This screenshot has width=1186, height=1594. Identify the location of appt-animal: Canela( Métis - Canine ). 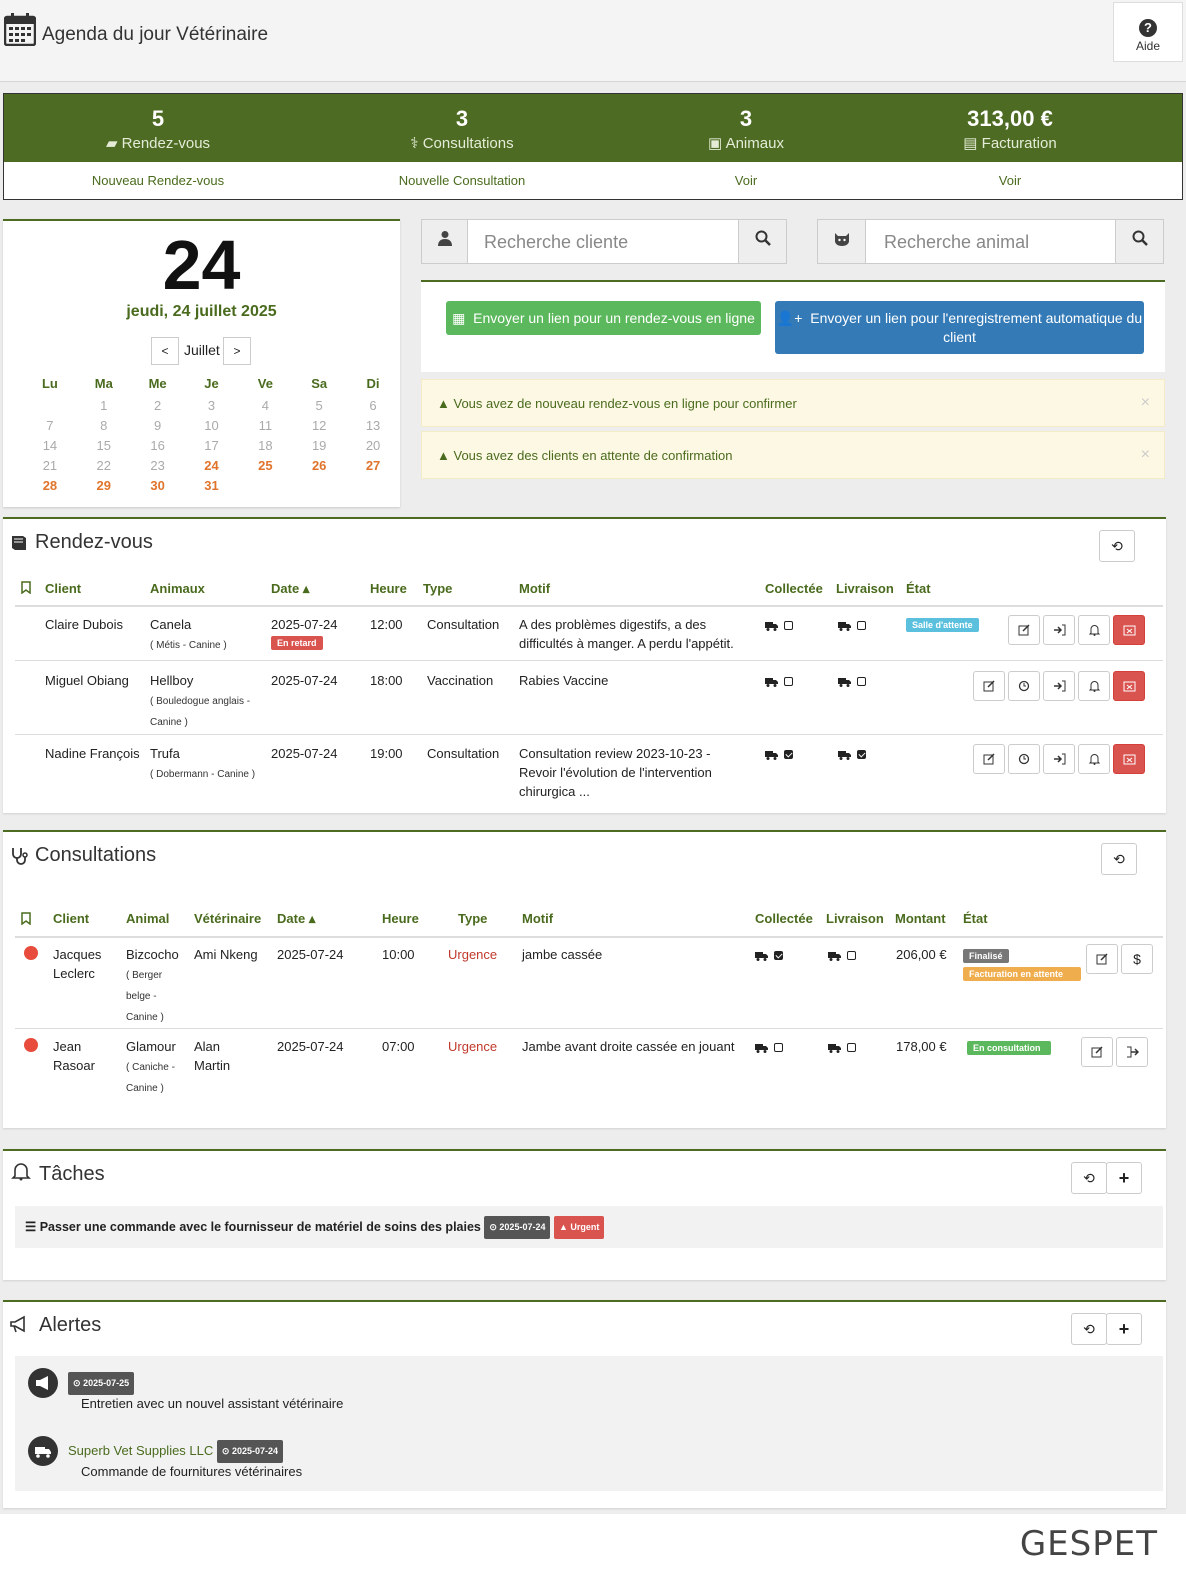
(188, 635).